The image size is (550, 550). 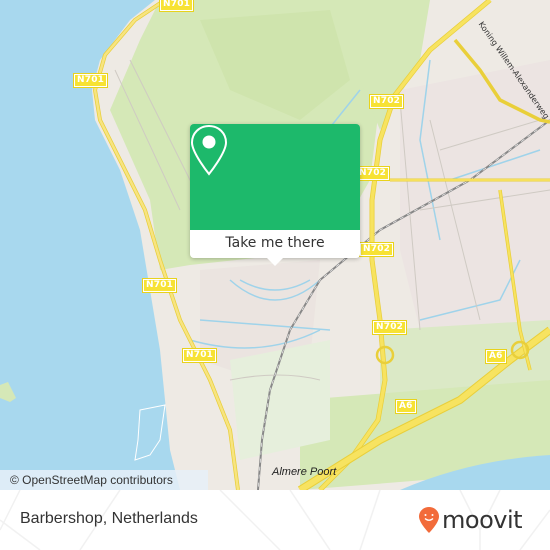 What do you see at coordinates (482, 520) in the screenshot?
I see `moovit-wordmark: moovit` at bounding box center [482, 520].